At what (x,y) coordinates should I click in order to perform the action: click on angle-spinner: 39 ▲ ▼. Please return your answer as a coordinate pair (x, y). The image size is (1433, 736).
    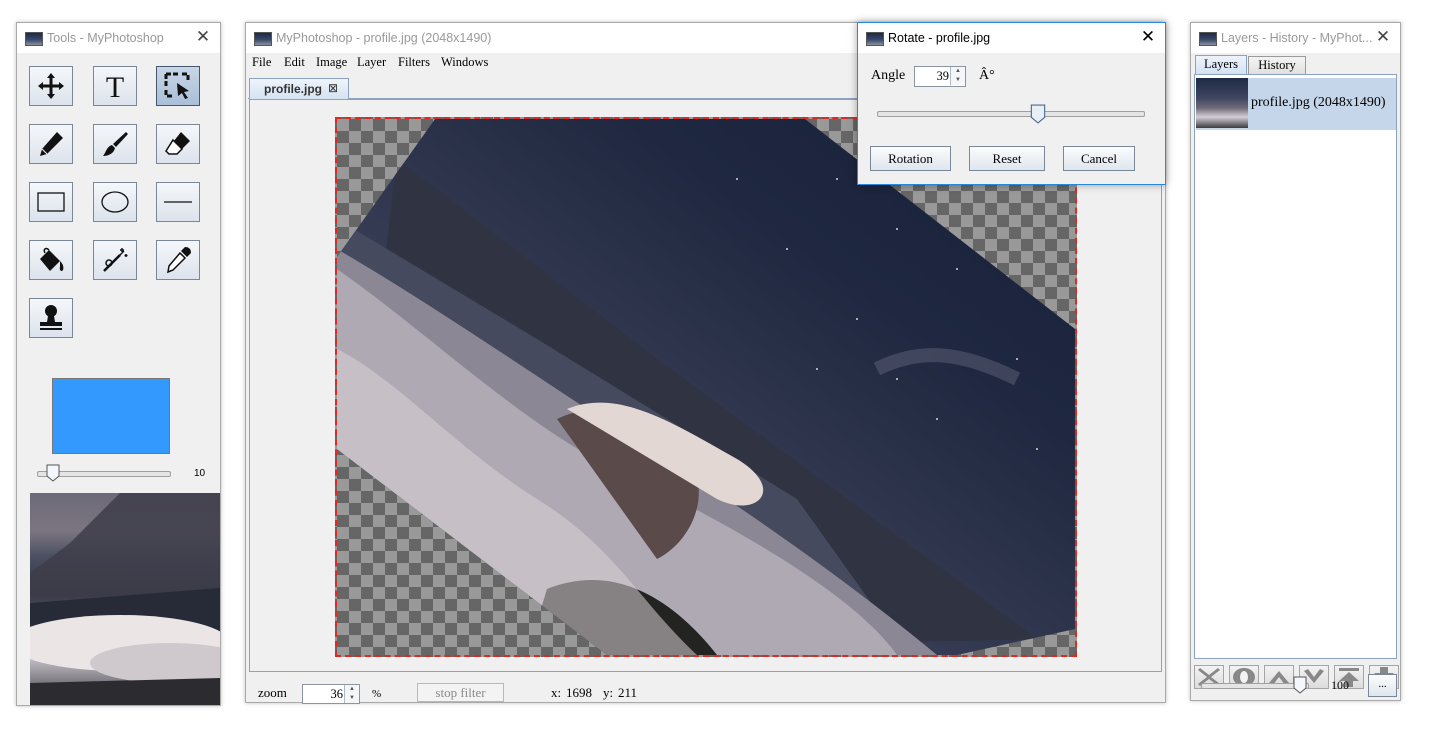
    Looking at the image, I should click on (940, 76).